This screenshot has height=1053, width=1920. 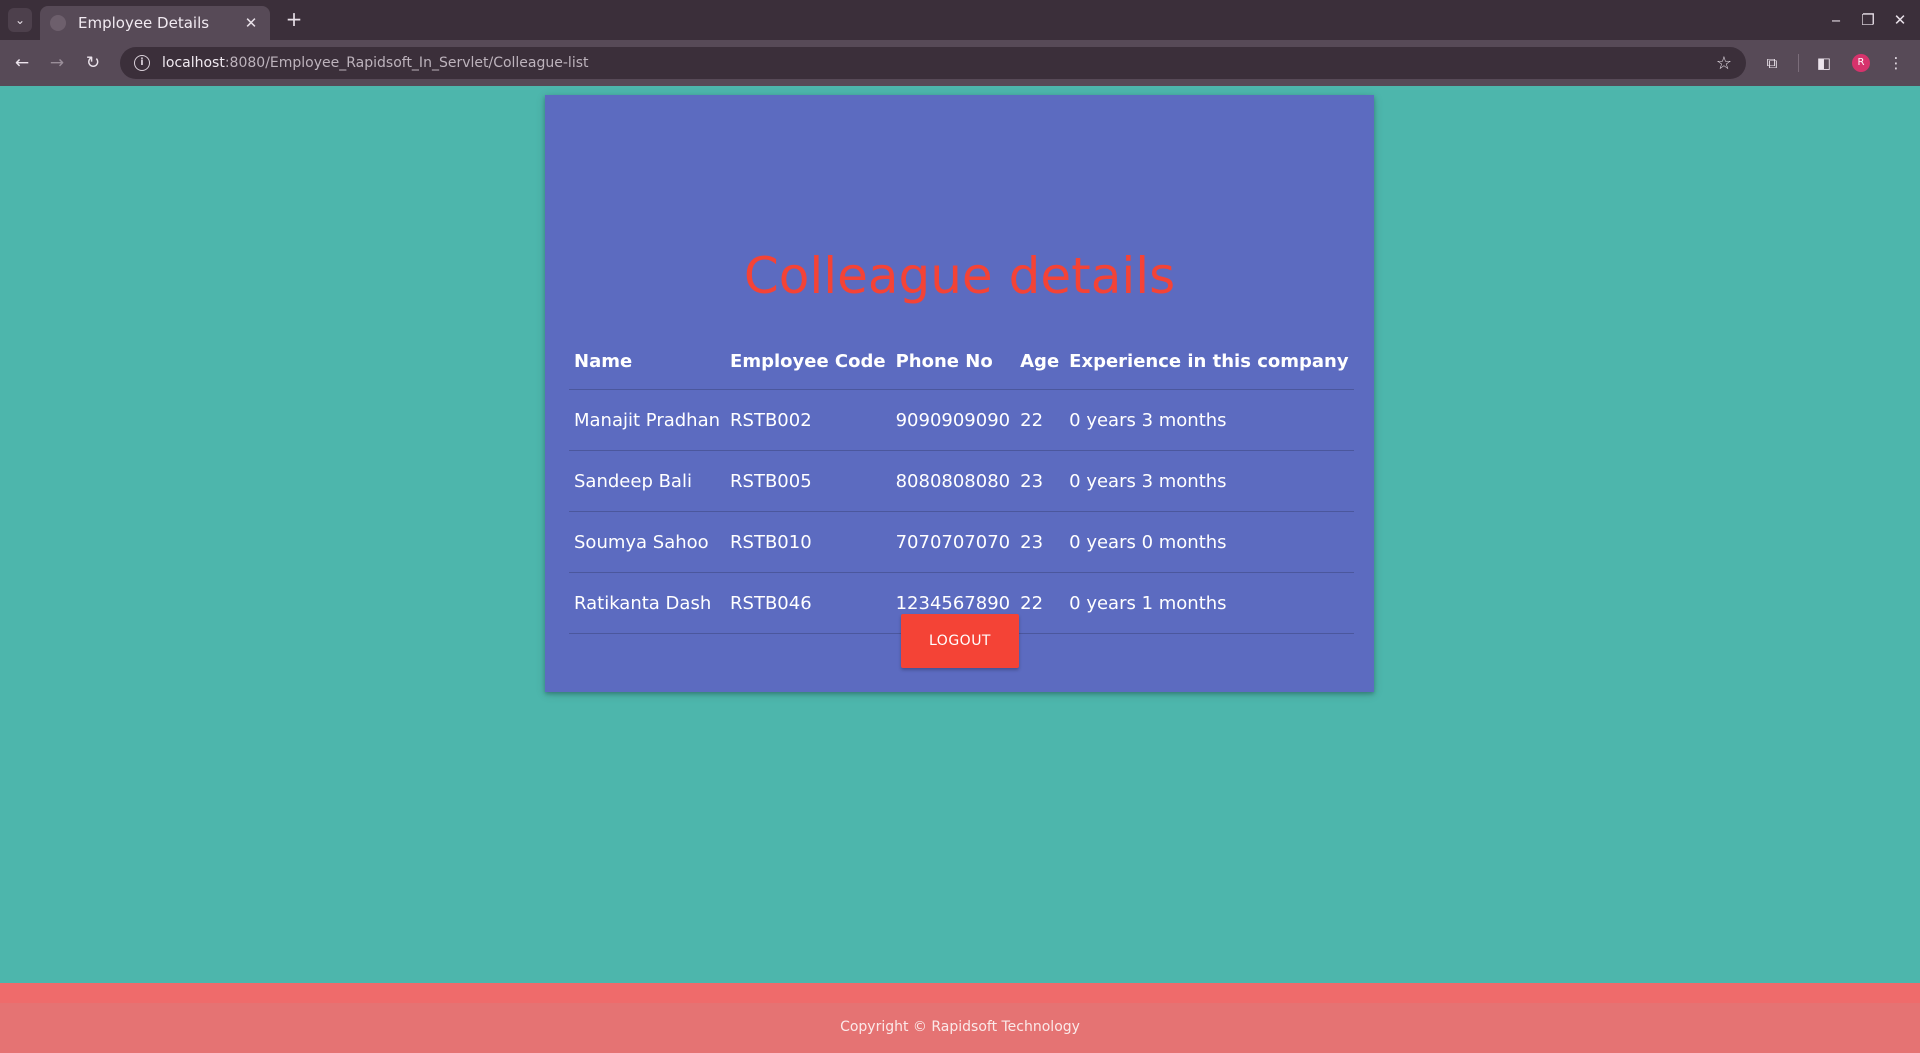 I want to click on cell-experience: 0 years 1 months, so click(x=1209, y=603).